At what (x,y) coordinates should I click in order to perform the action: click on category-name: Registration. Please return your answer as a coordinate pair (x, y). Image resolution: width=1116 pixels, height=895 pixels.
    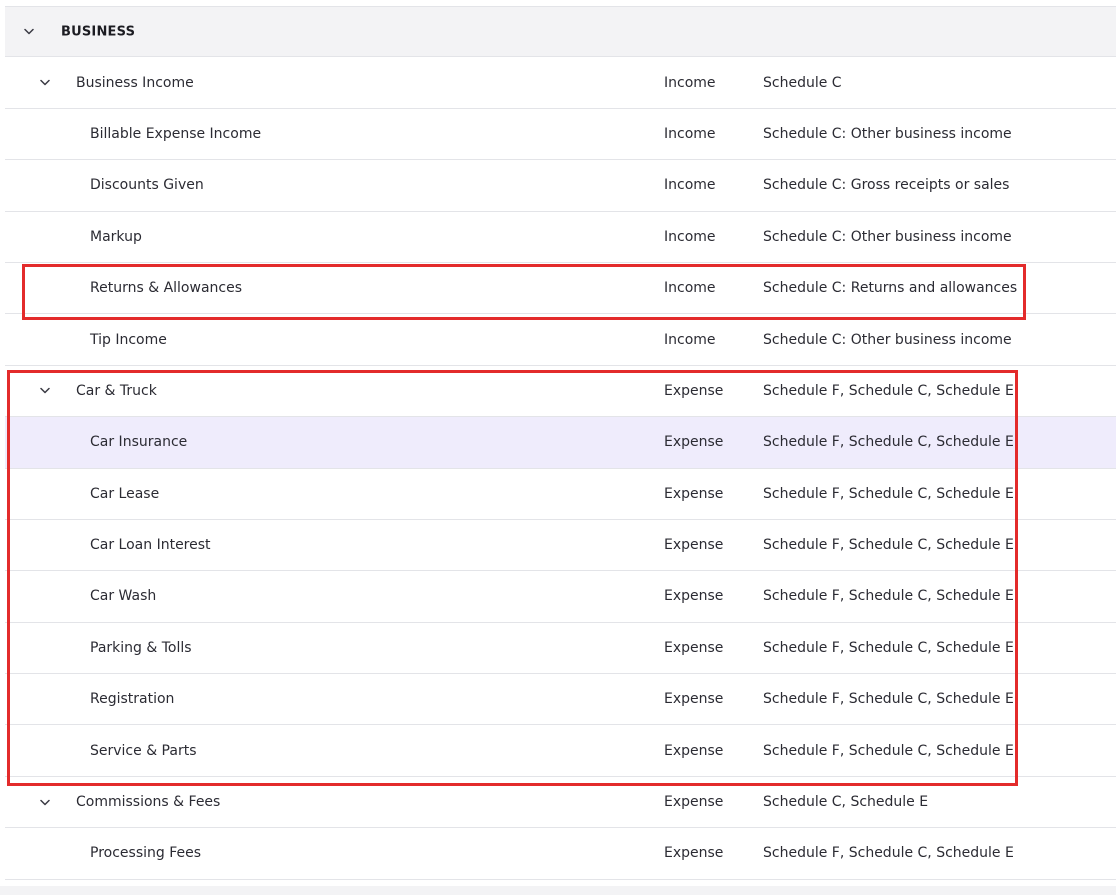
    Looking at the image, I should click on (132, 699).